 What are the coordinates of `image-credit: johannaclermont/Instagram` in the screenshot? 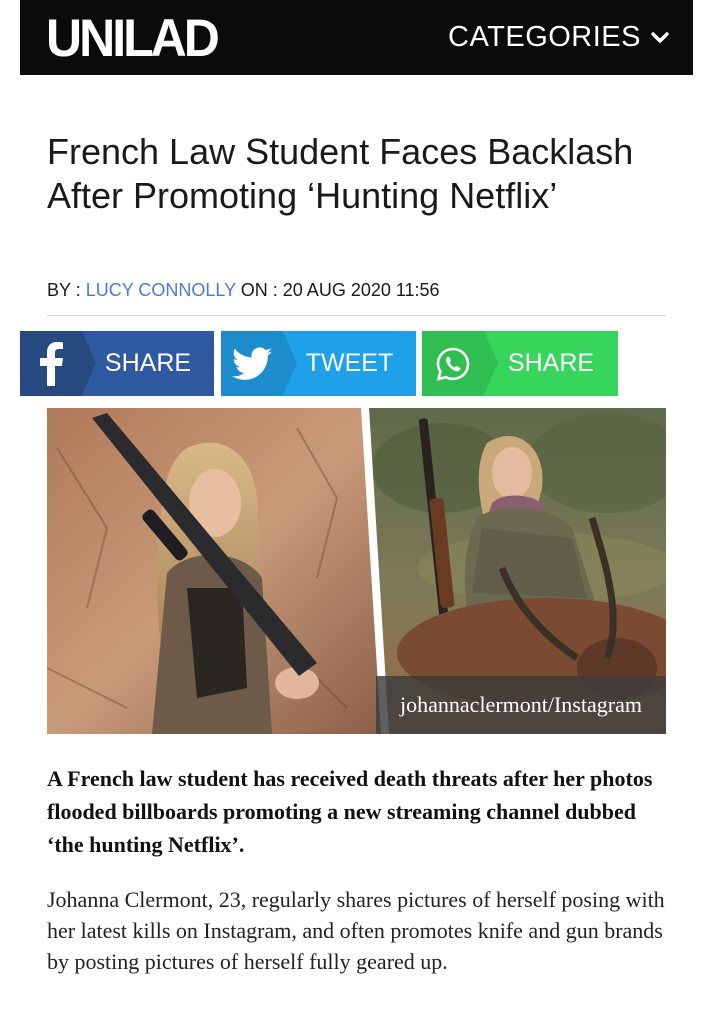 It's located at (521, 705).